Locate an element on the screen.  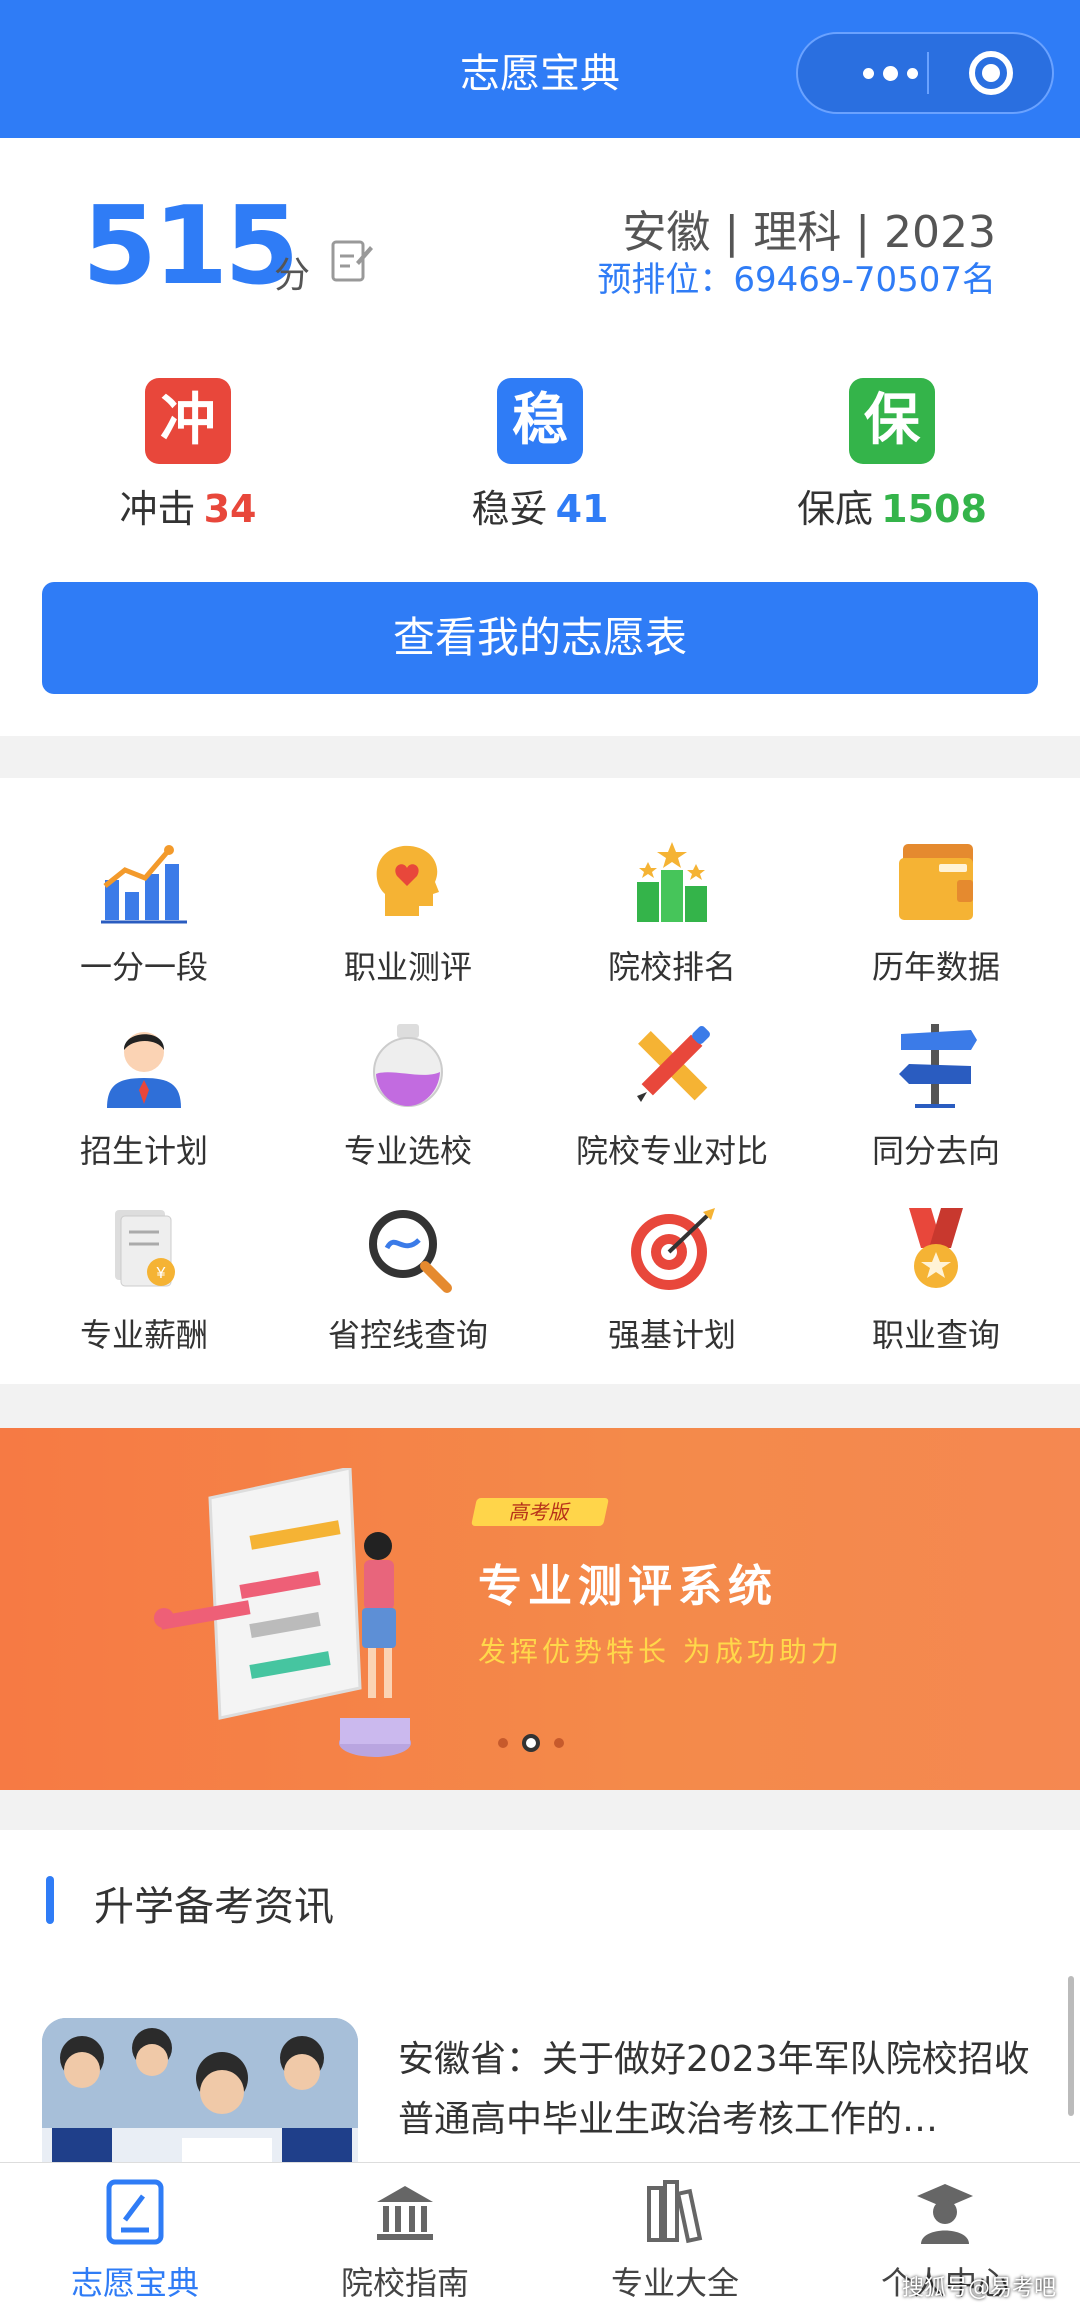
banner-tag: 高考版 is located at coordinates (540, 1512).